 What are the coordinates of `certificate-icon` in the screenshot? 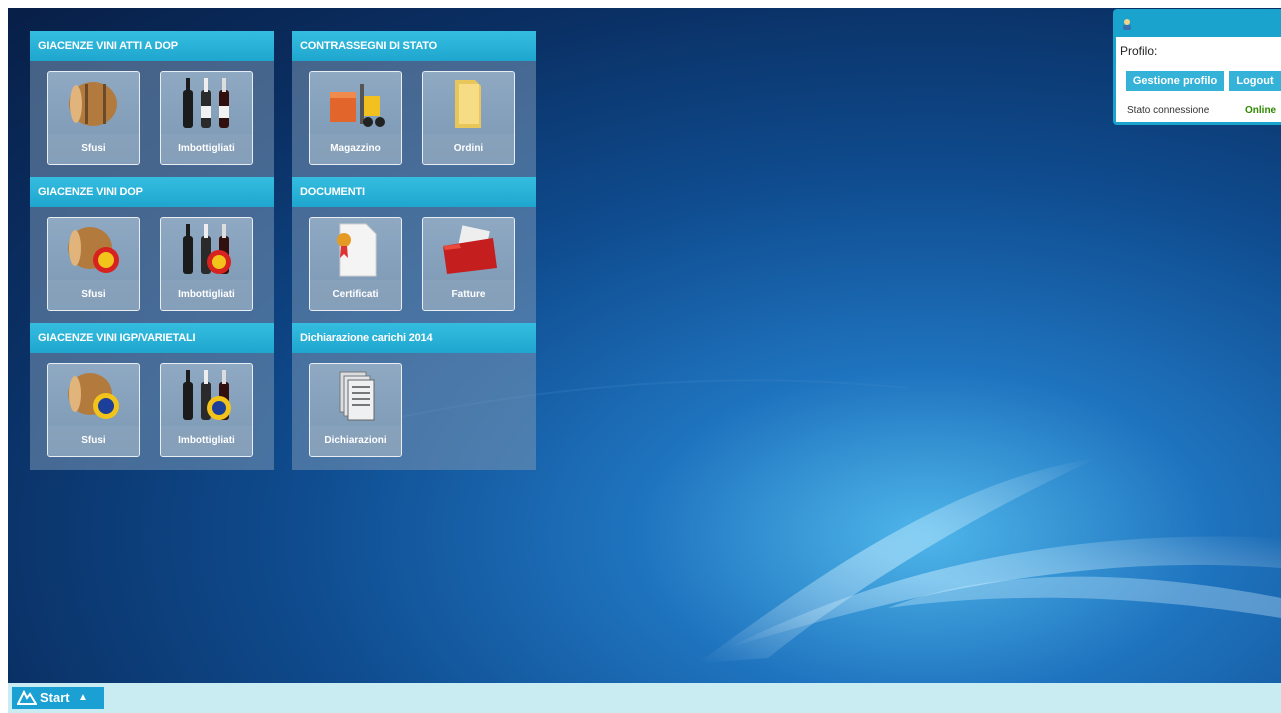 It's located at (357, 250).